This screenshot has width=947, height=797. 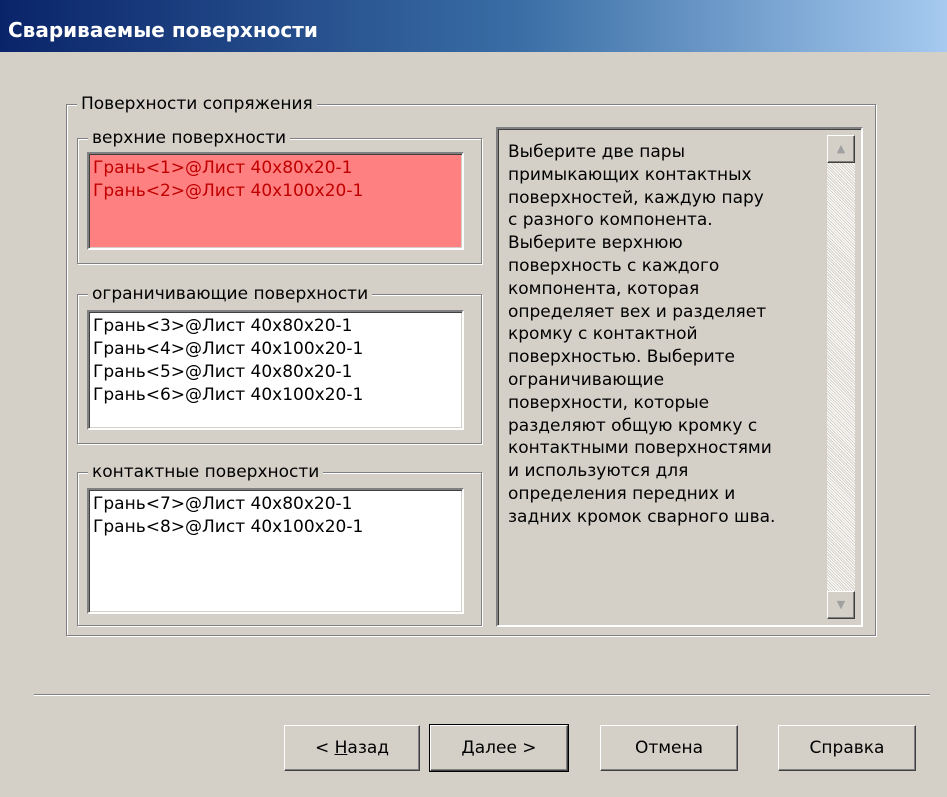 I want to click on list-item: Грань<5>@Лист 40x80x20-1, so click(x=275, y=372).